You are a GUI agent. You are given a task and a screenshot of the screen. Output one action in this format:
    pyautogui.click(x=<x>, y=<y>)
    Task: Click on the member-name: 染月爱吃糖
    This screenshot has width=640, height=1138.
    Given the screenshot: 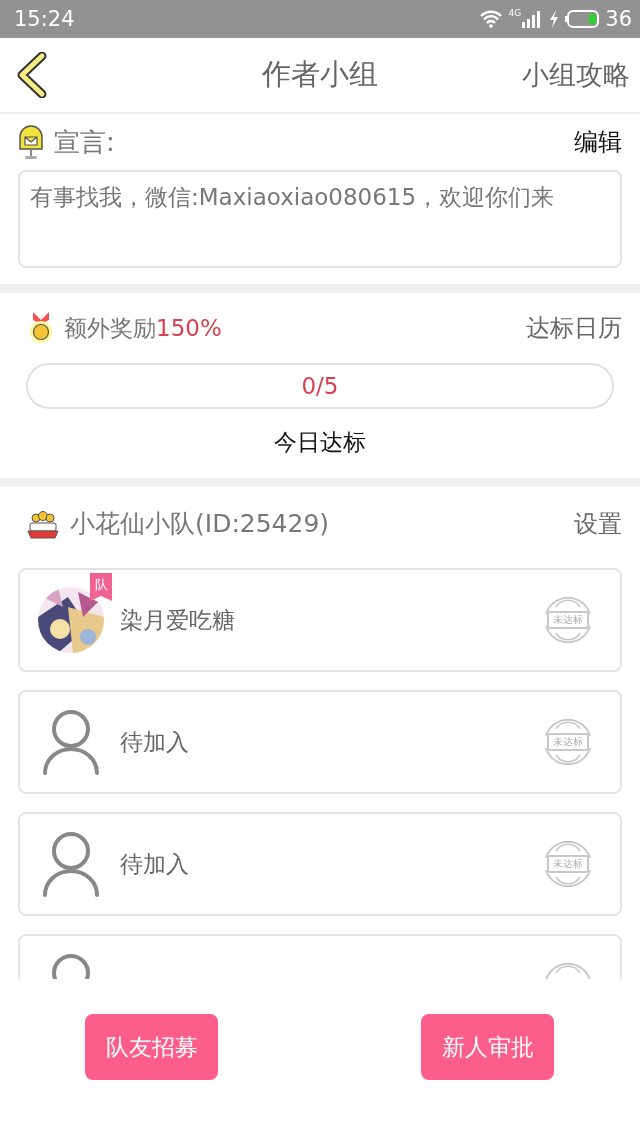 What is the action you would take?
    pyautogui.click(x=177, y=620)
    